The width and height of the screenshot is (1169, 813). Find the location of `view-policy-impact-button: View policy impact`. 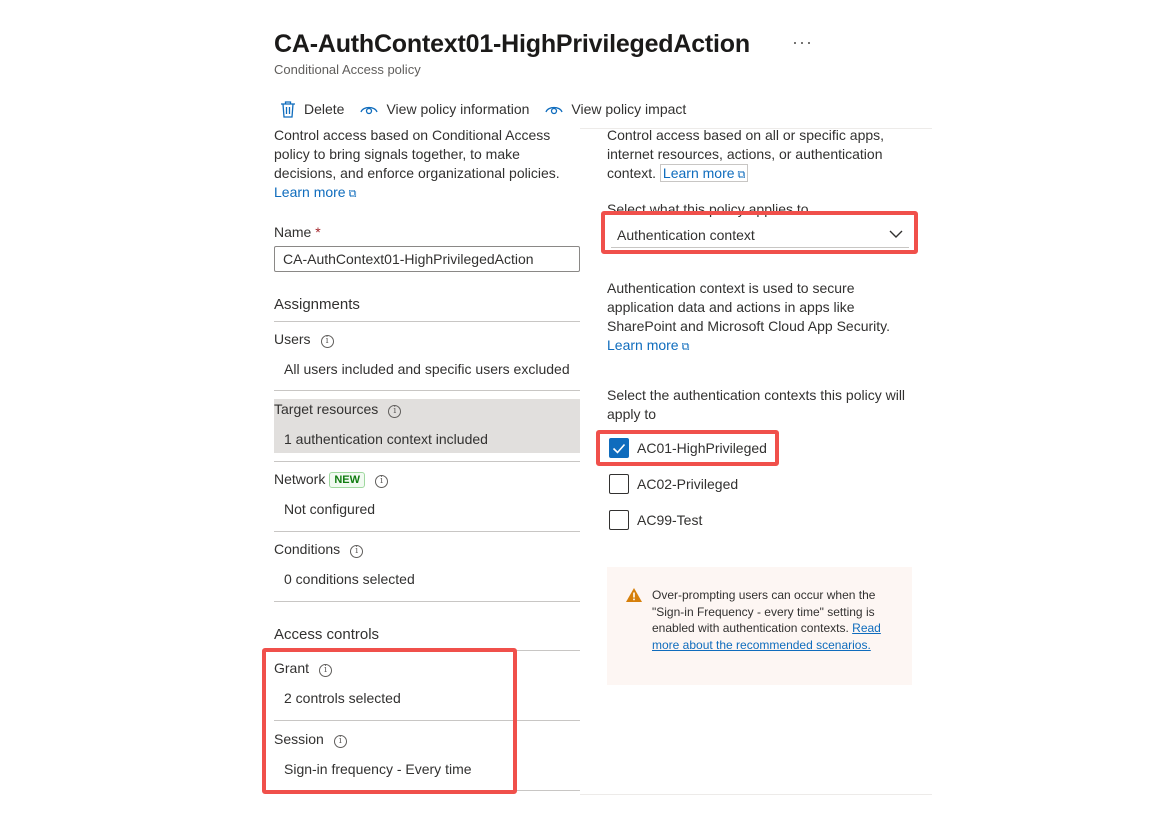

view-policy-impact-button: View policy impact is located at coordinates (615, 109).